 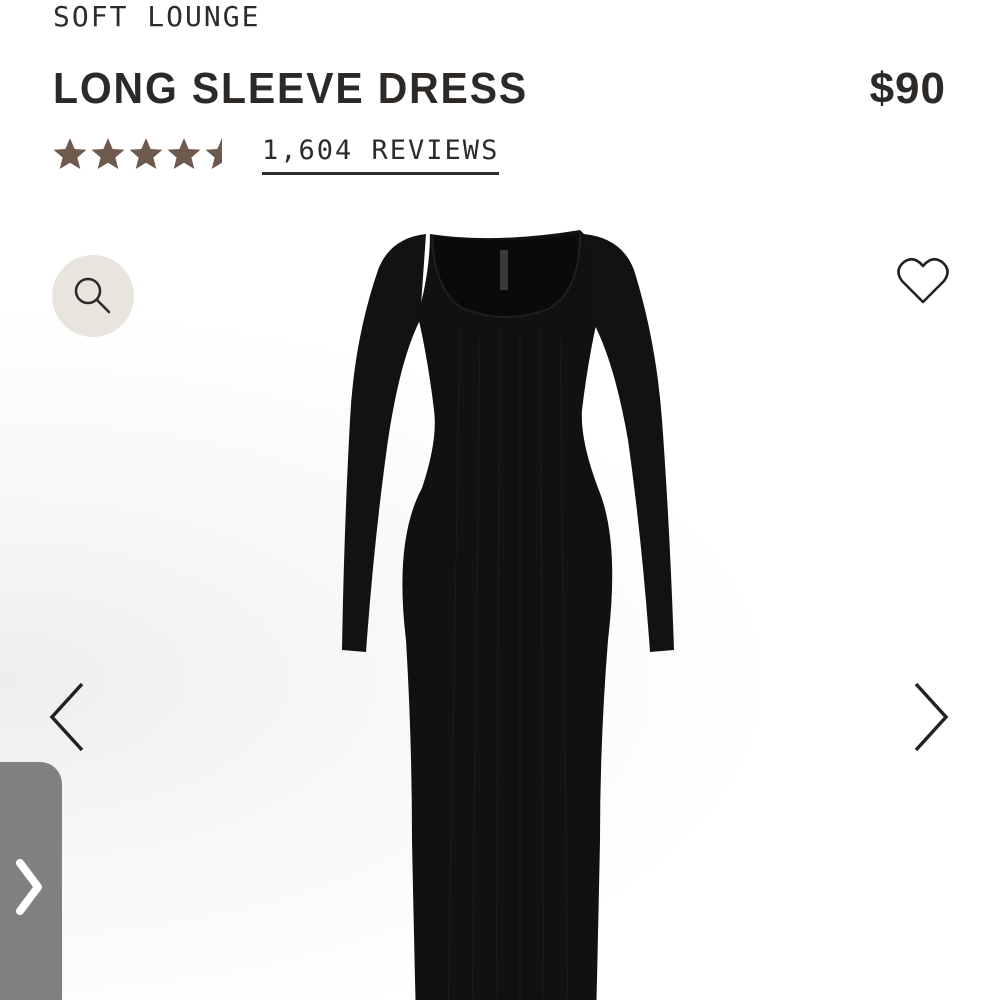 I want to click on collection-label: SOFT LOUNGE, so click(x=157, y=16).